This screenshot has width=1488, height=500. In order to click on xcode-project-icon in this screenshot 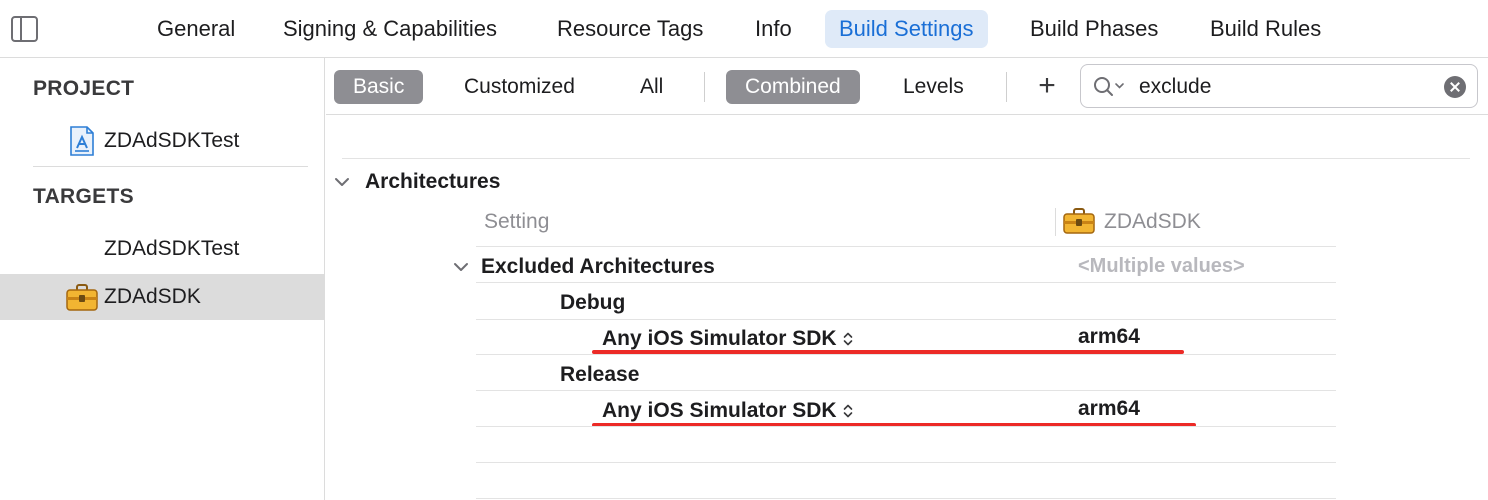, I will do `click(82, 141)`.